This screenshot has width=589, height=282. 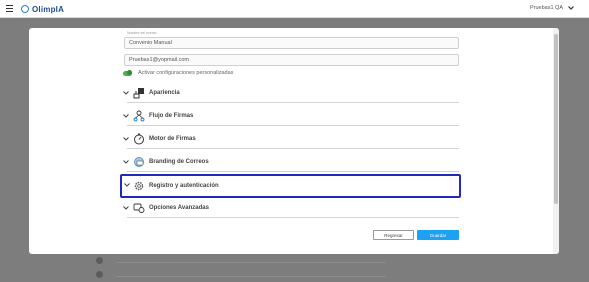 I want to click on toggle-label: Activar configuraciones personalizadas, so click(x=186, y=73).